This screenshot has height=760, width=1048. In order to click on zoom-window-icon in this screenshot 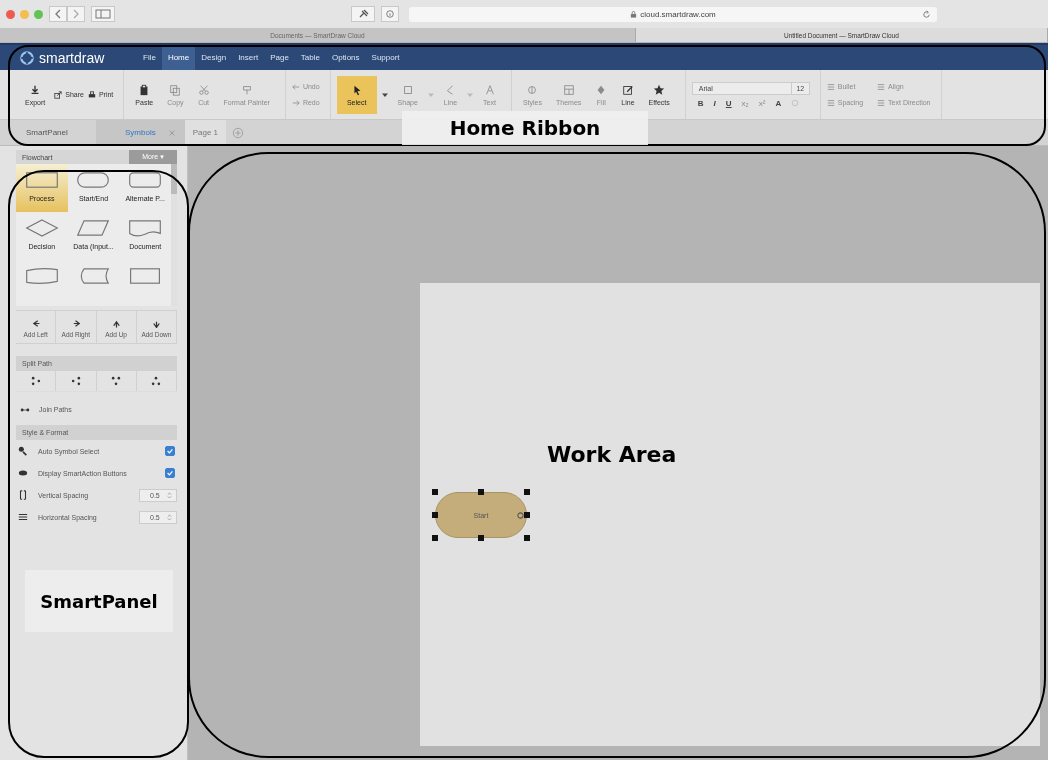, I will do `click(38, 14)`.